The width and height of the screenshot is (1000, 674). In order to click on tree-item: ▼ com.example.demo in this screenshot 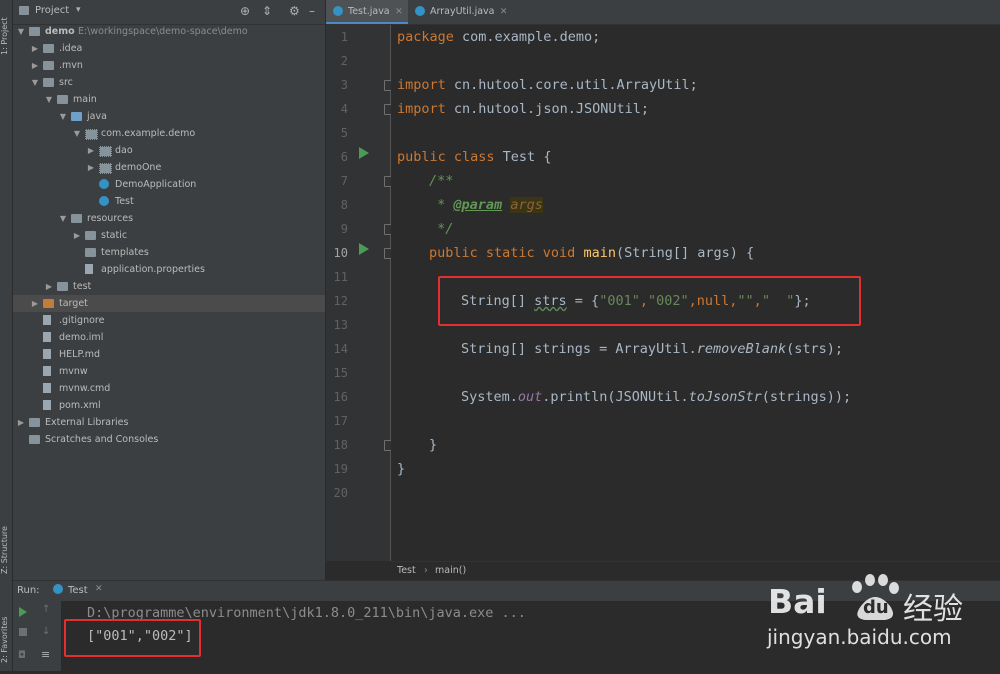, I will do `click(169, 133)`.